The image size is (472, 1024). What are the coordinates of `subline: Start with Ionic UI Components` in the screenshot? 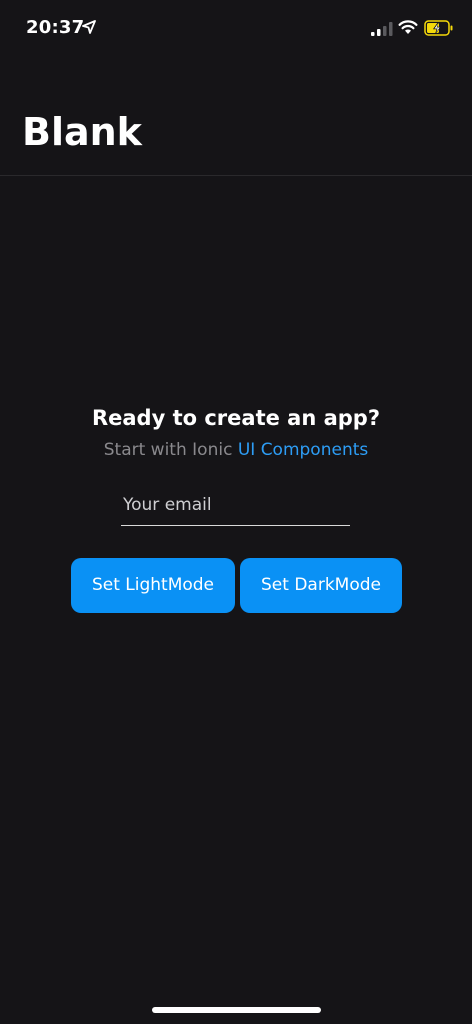 It's located at (236, 450).